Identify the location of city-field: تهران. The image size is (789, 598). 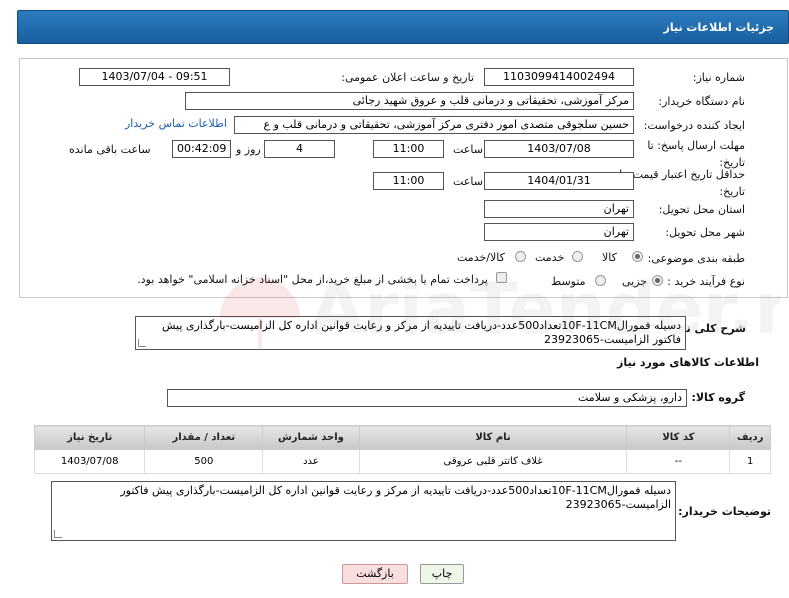
(559, 232).